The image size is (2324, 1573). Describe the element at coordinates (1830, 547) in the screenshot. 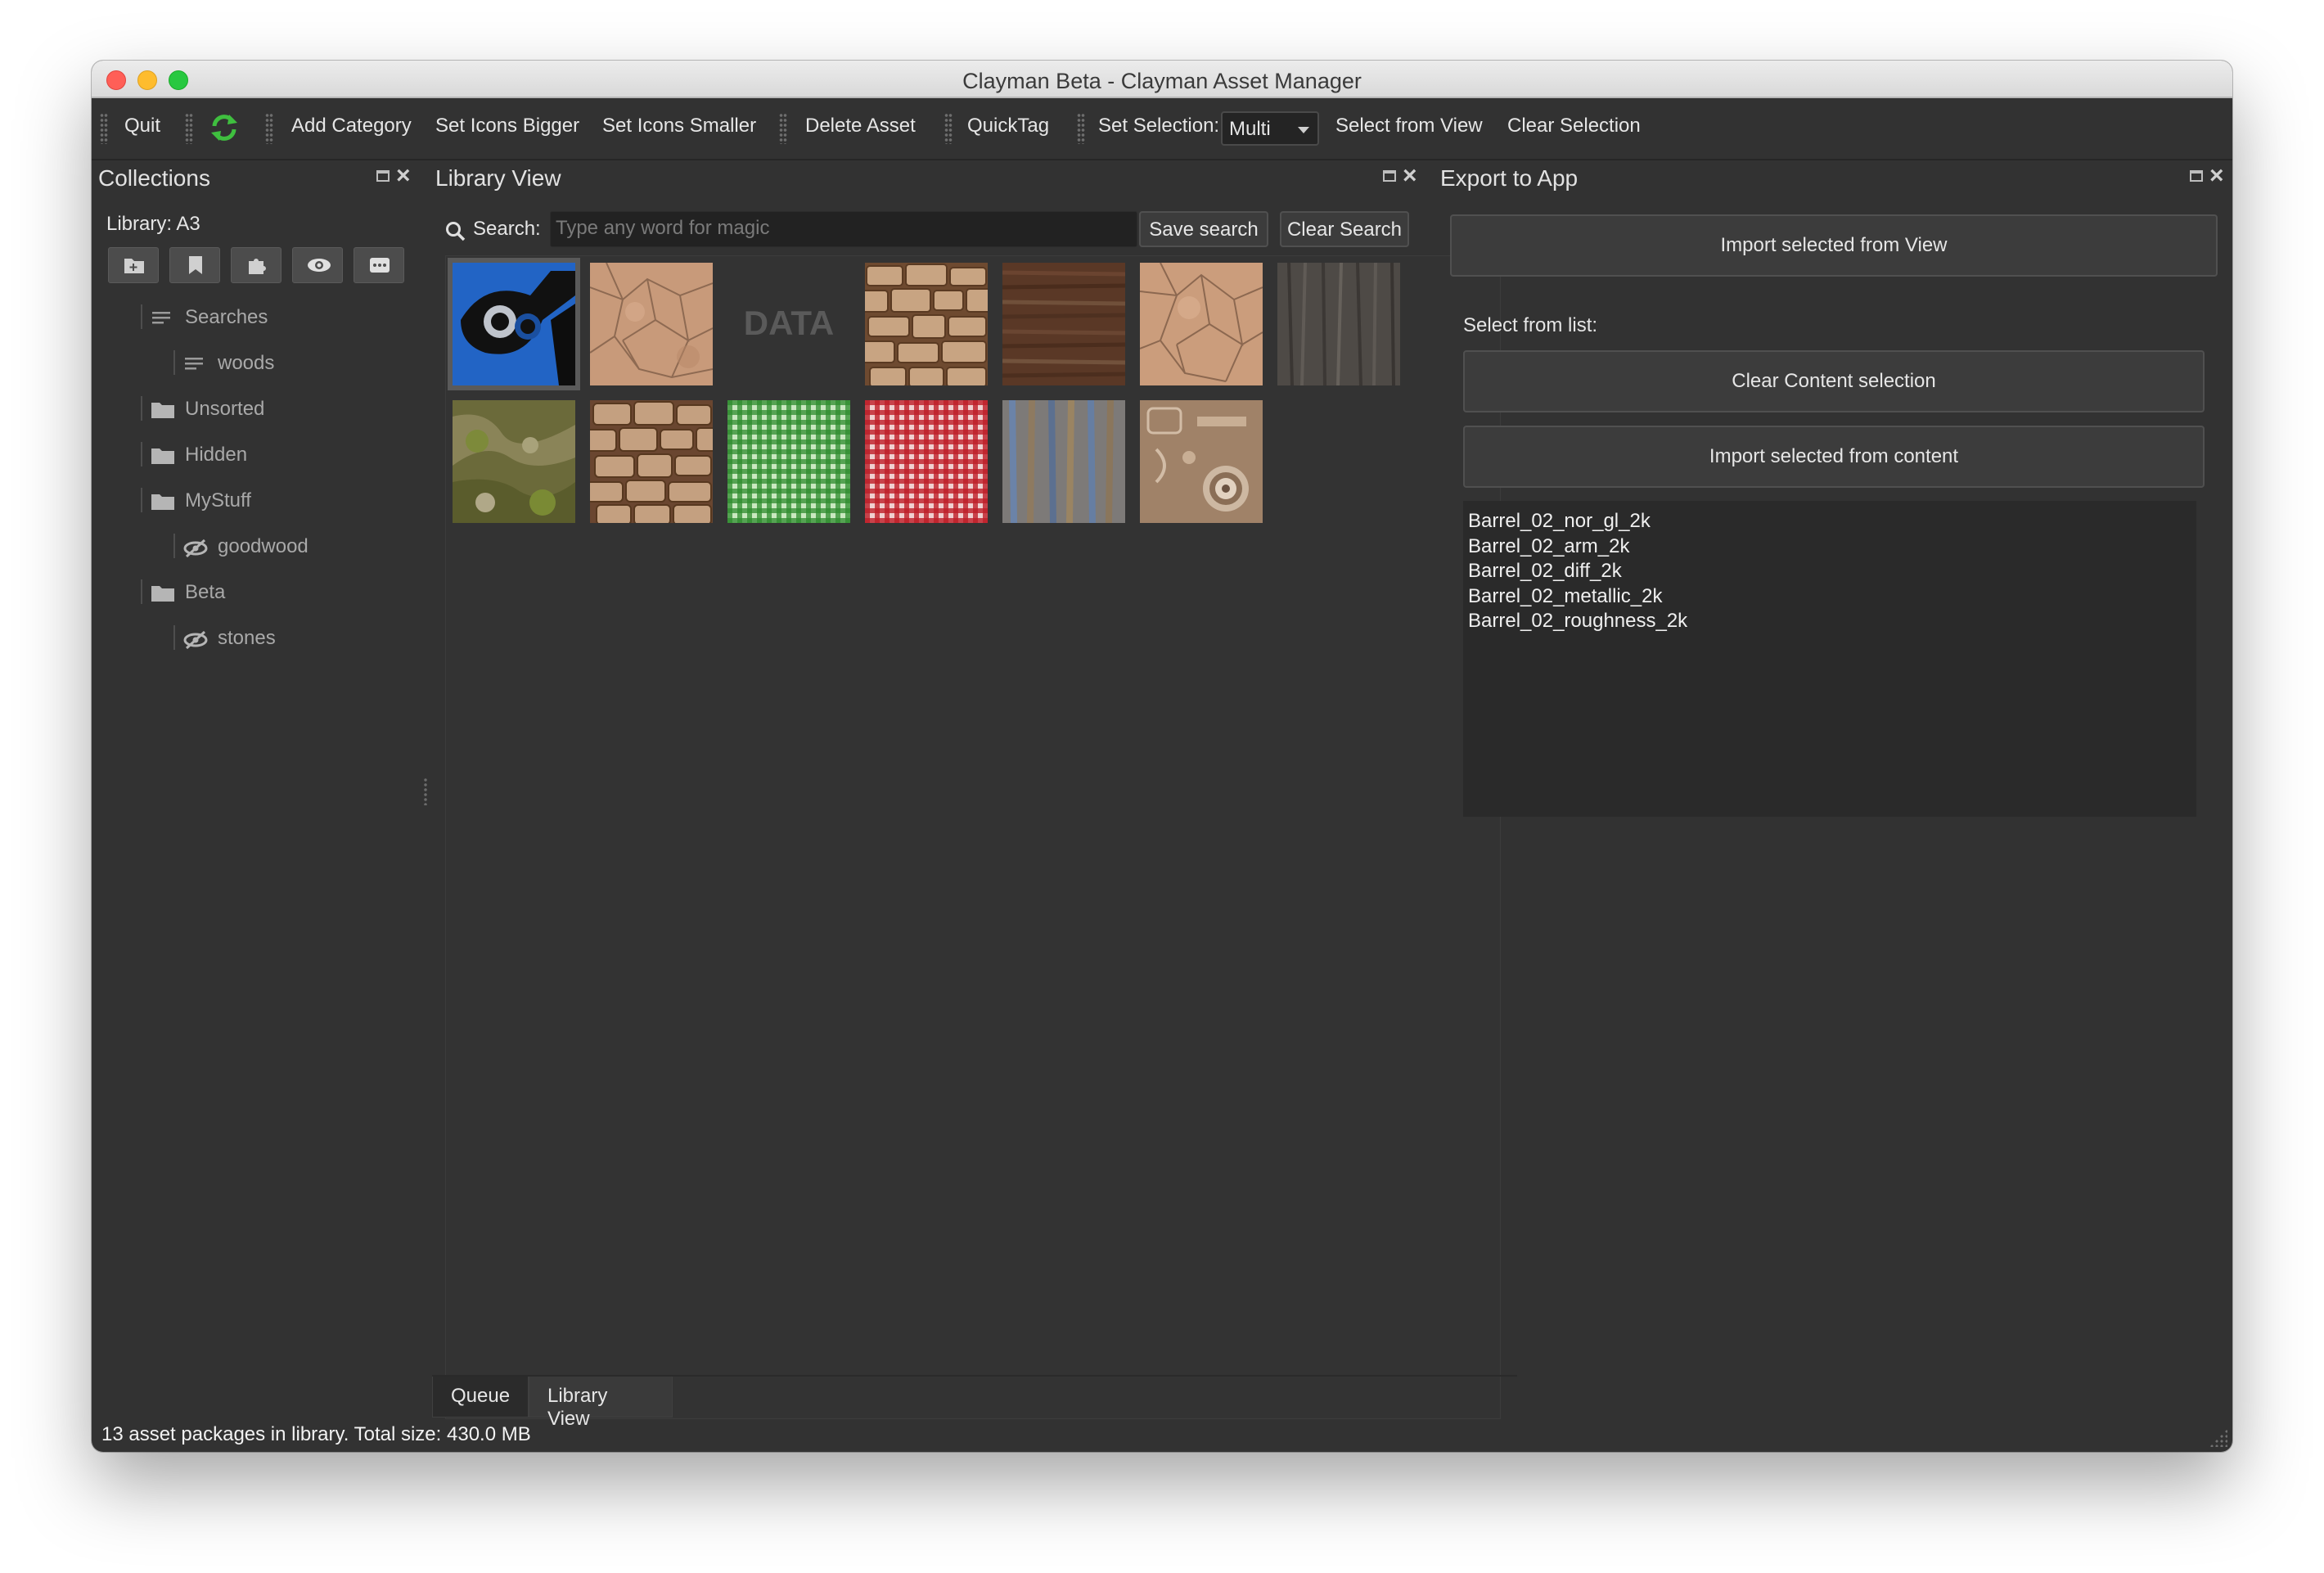

I see `list-item: Barrel_02_arm_2k` at that location.